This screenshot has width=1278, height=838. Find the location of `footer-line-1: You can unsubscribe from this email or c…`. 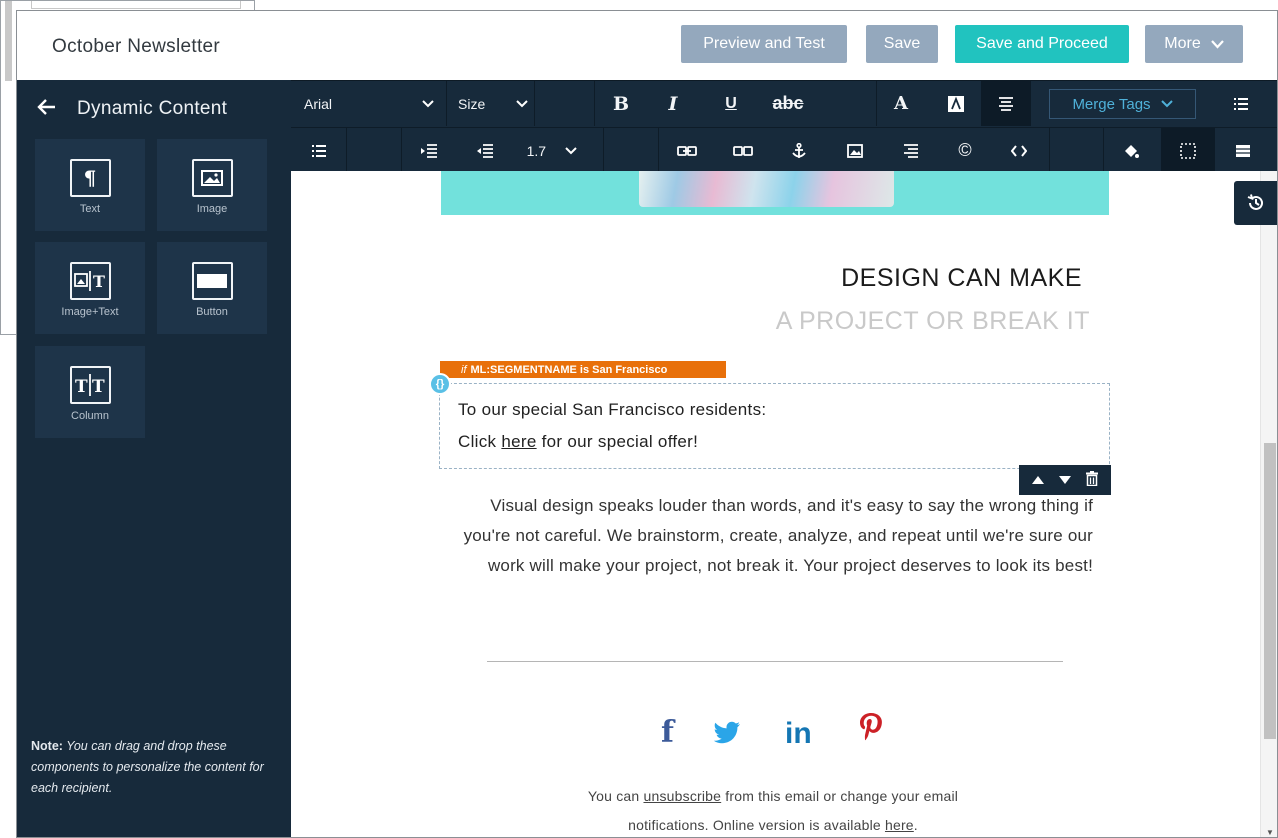

footer-line-1: You can unsubscribe from this email or c… is located at coordinates (773, 796).